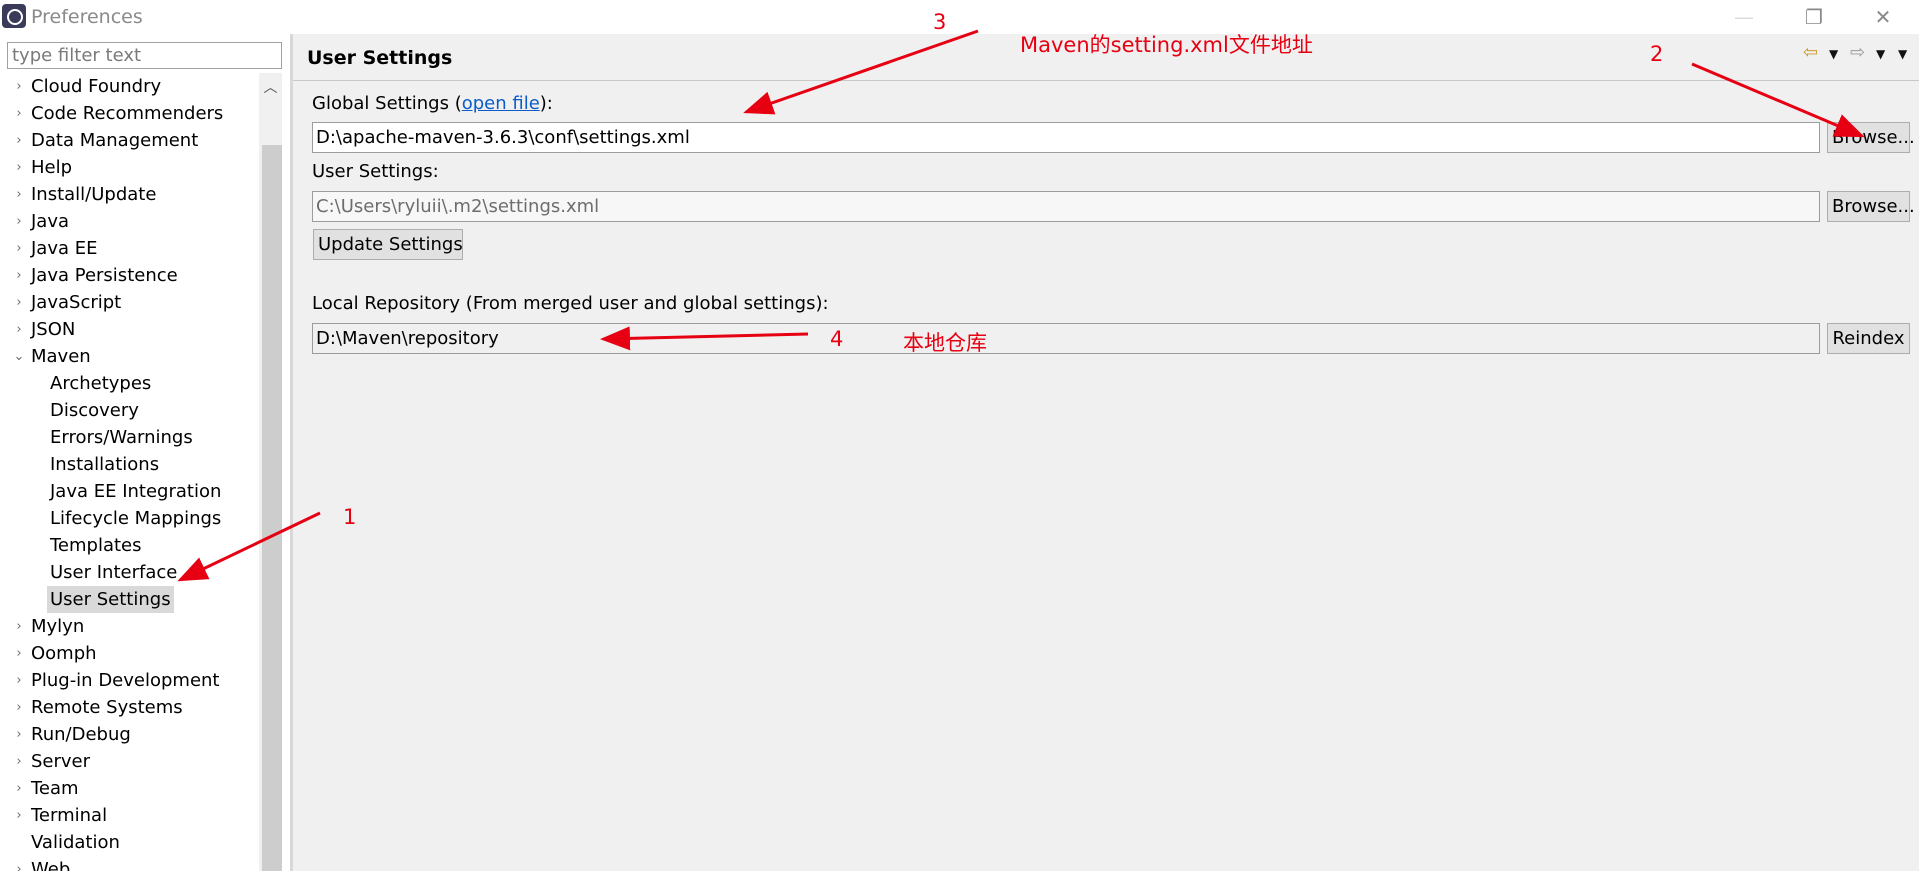 The image size is (1919, 871). I want to click on sidebar-item: › Oomph, so click(129, 653).